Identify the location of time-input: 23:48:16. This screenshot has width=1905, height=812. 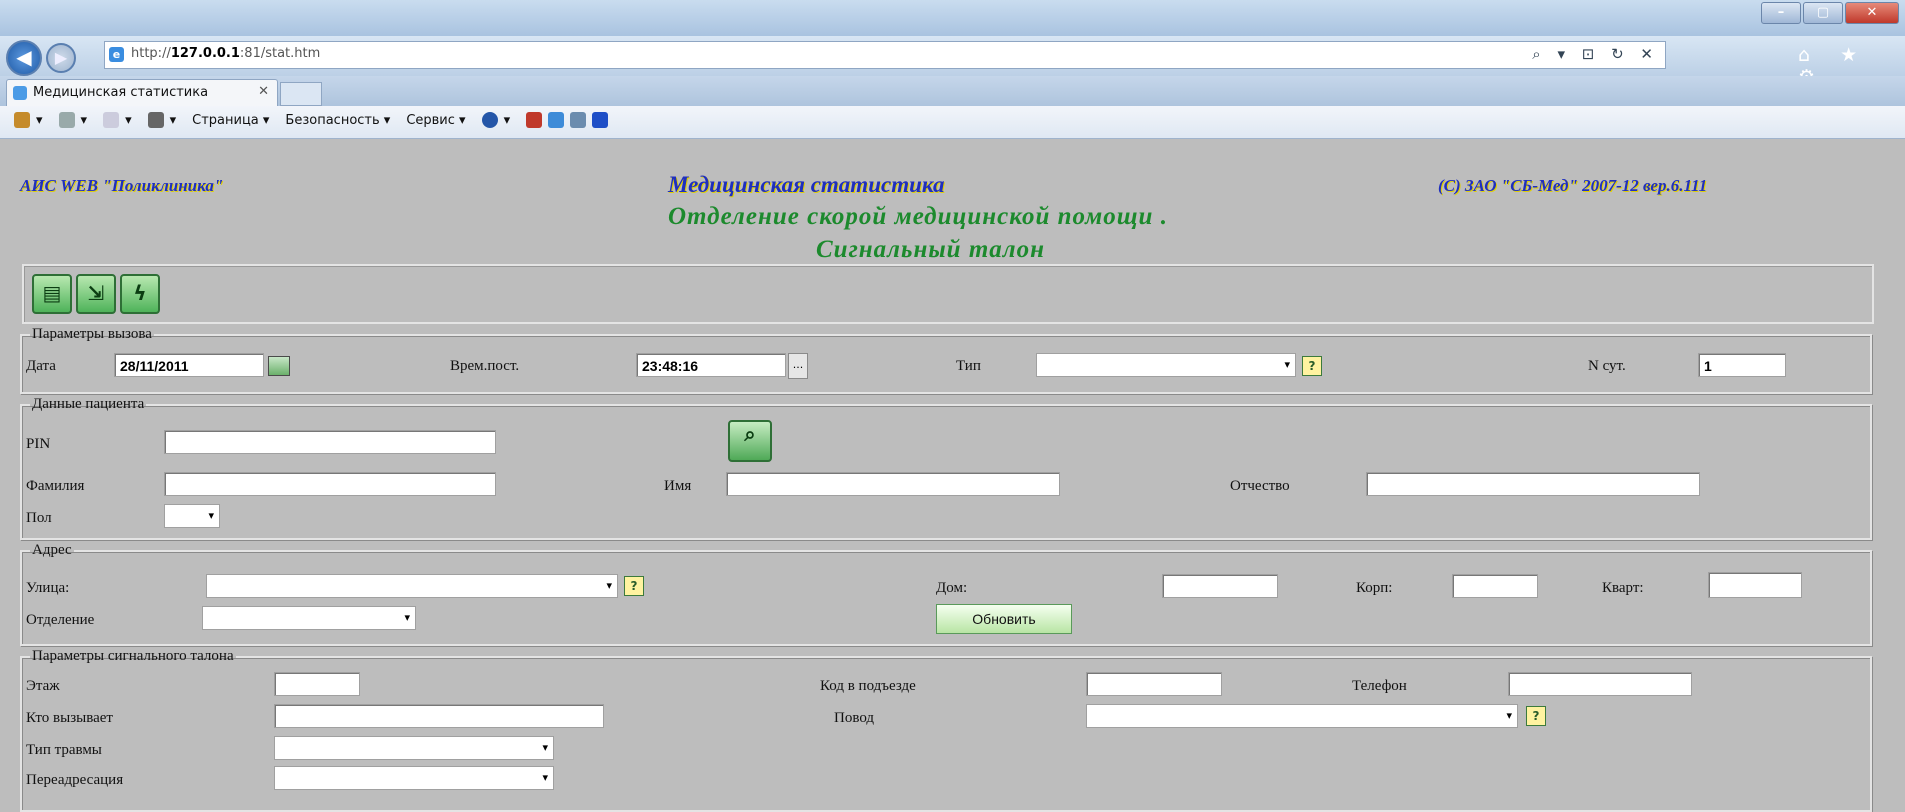
(711, 365).